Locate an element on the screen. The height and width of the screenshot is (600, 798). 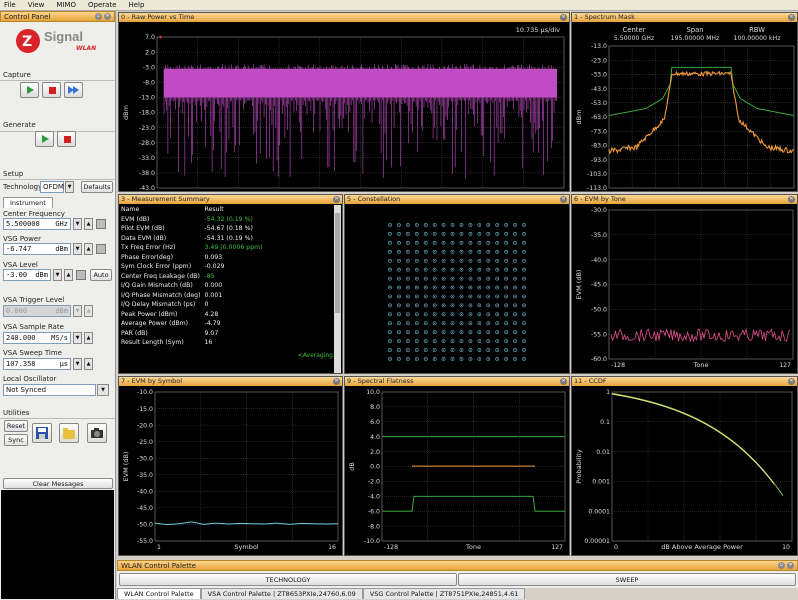
generate-play-button is located at coordinates (44, 139).